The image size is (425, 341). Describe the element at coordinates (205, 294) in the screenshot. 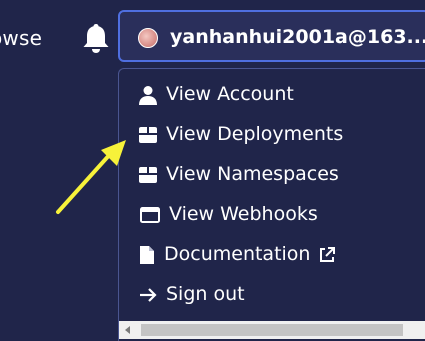

I see `menu-item-label: Sign out` at that location.